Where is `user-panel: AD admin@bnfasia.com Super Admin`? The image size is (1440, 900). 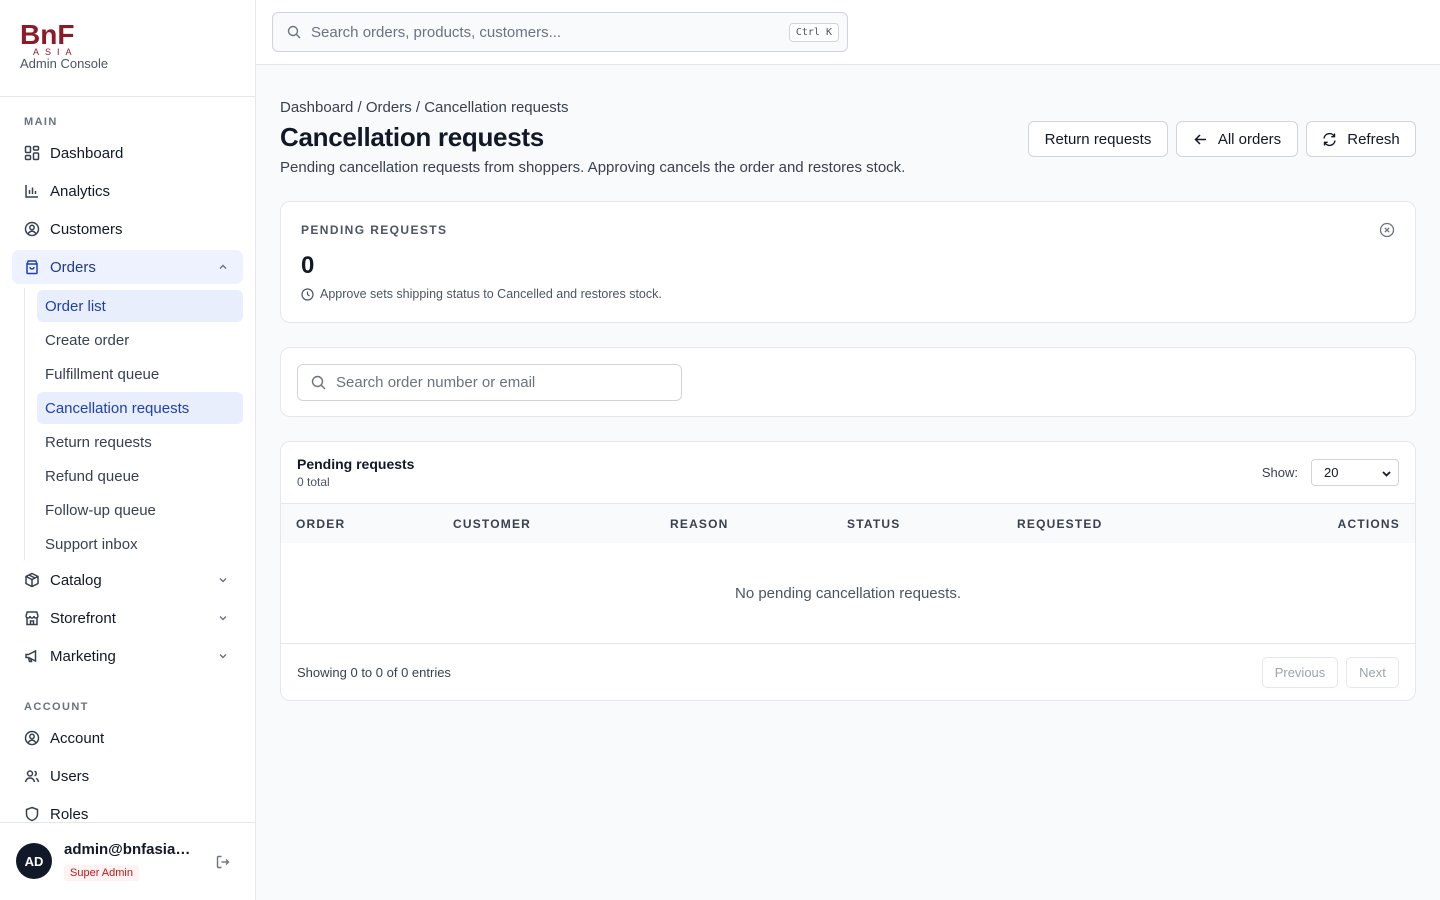
user-panel: AD admin@bnfasia.com Super Admin is located at coordinates (127, 861).